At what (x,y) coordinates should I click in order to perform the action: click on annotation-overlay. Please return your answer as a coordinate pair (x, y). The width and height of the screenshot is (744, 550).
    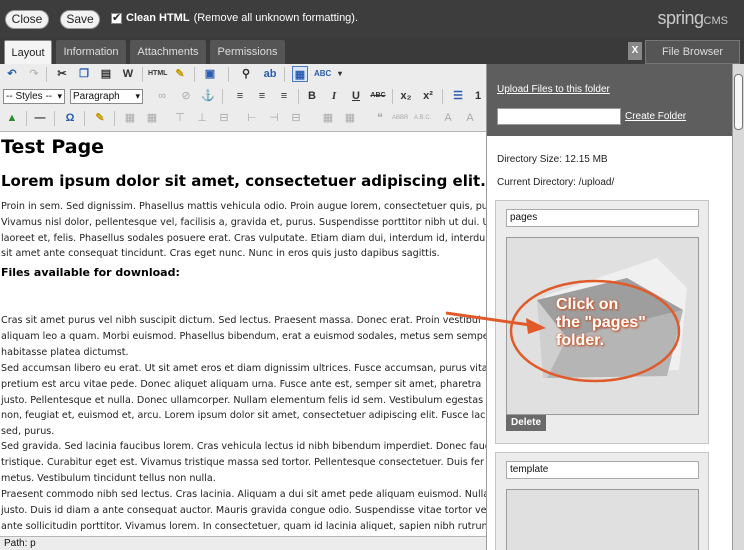
    Looking at the image, I should click on (563, 331).